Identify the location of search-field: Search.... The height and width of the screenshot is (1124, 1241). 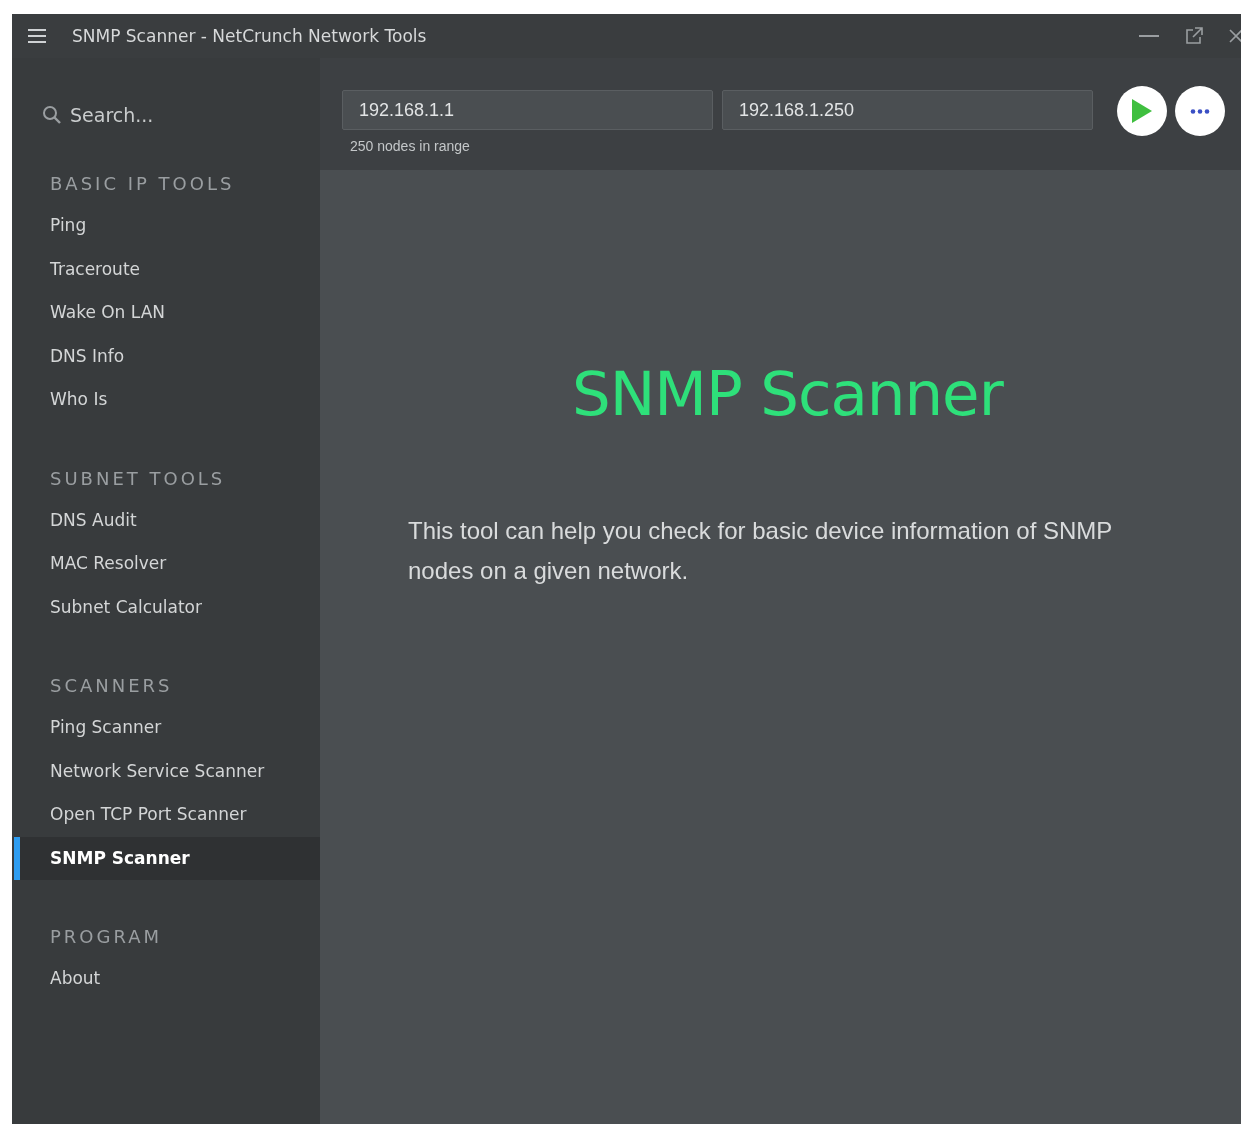
(180, 115).